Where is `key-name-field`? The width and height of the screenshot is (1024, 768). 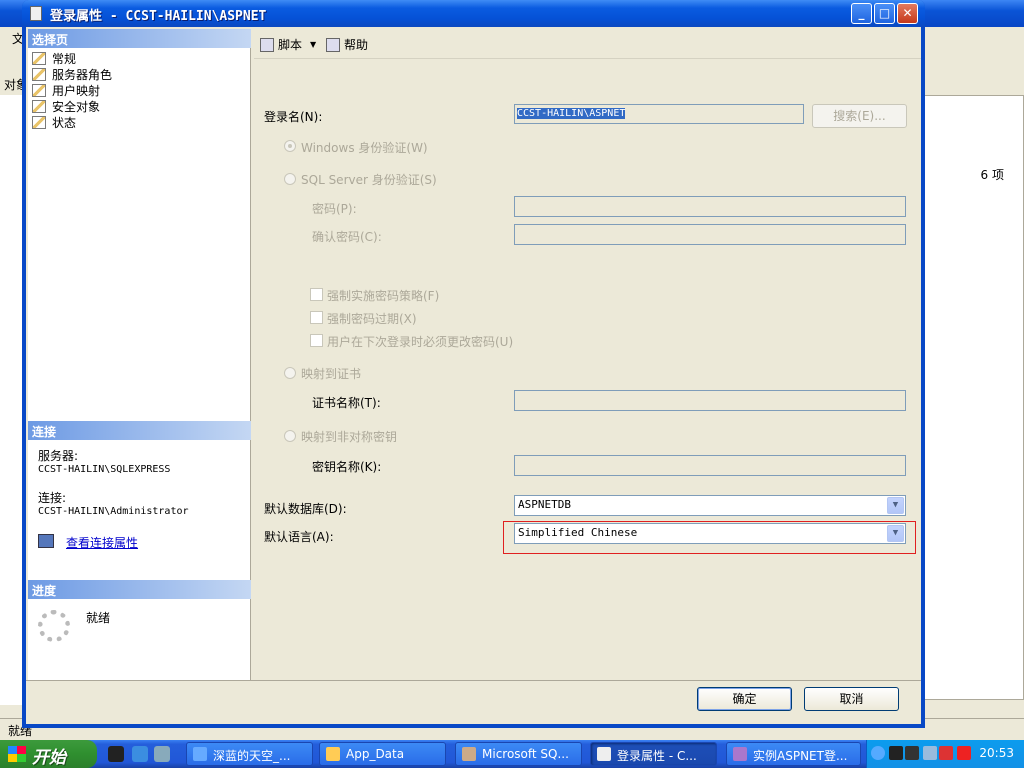 key-name-field is located at coordinates (710, 465).